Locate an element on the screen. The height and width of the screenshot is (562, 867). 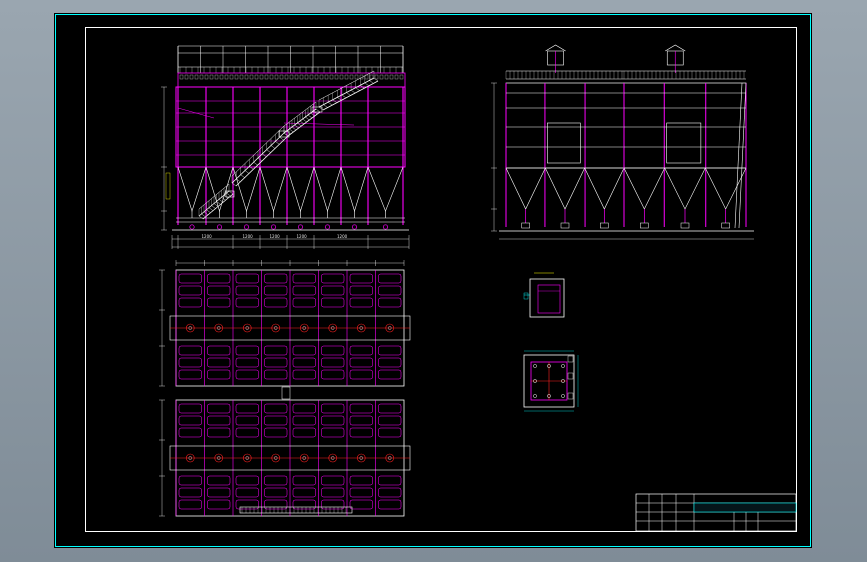
side-unit is located at coordinates (565, 136).